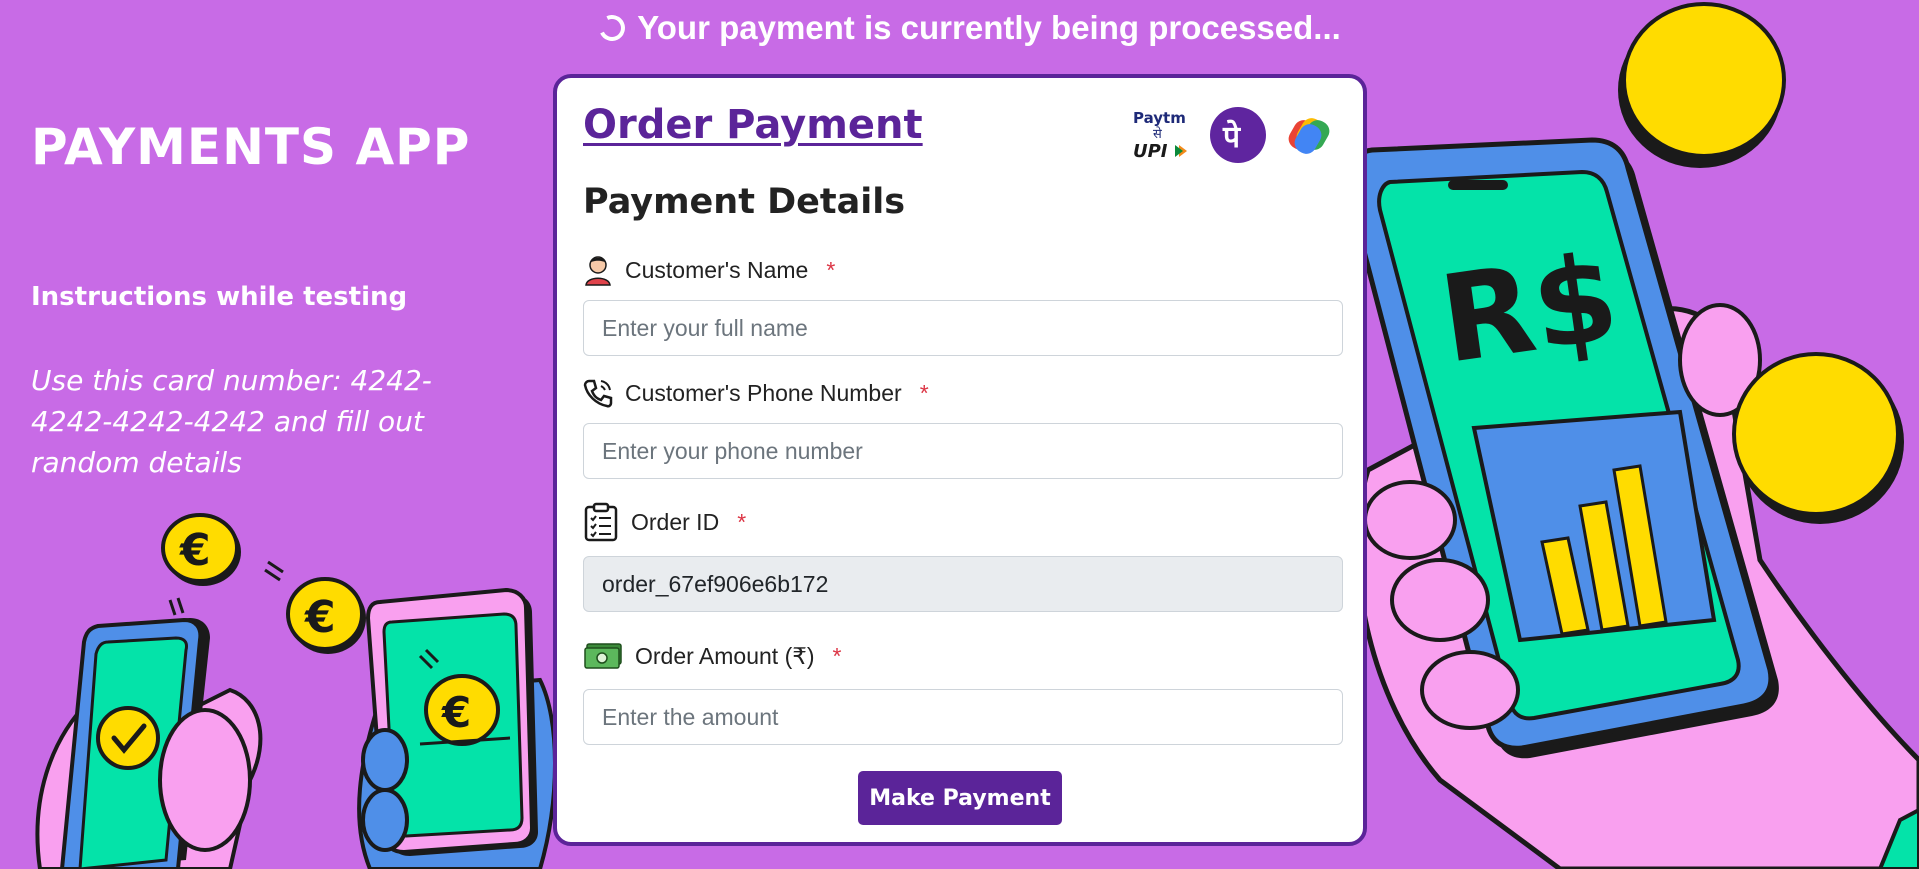  What do you see at coordinates (1309, 136) in the screenshot?
I see `google-pay-logo-icon` at bounding box center [1309, 136].